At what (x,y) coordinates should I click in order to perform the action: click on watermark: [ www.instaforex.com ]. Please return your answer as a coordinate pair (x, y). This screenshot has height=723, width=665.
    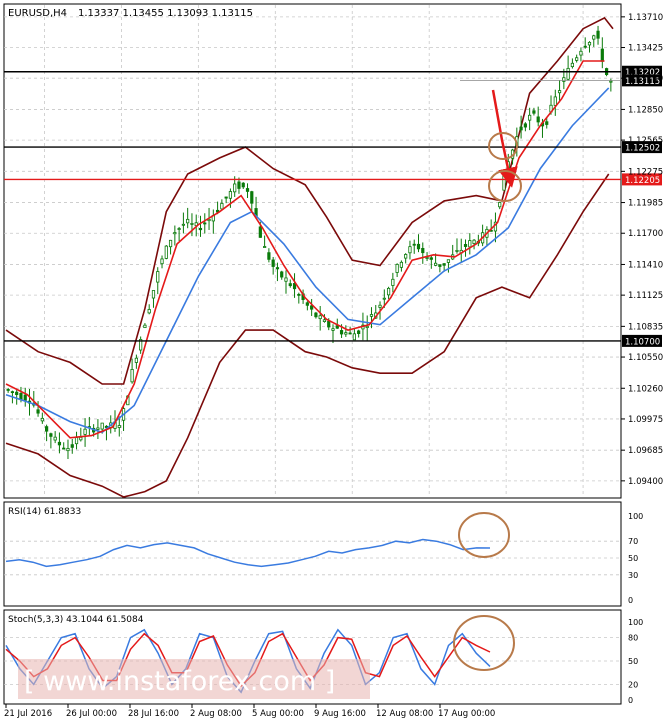
    Looking at the image, I should click on (194, 679).